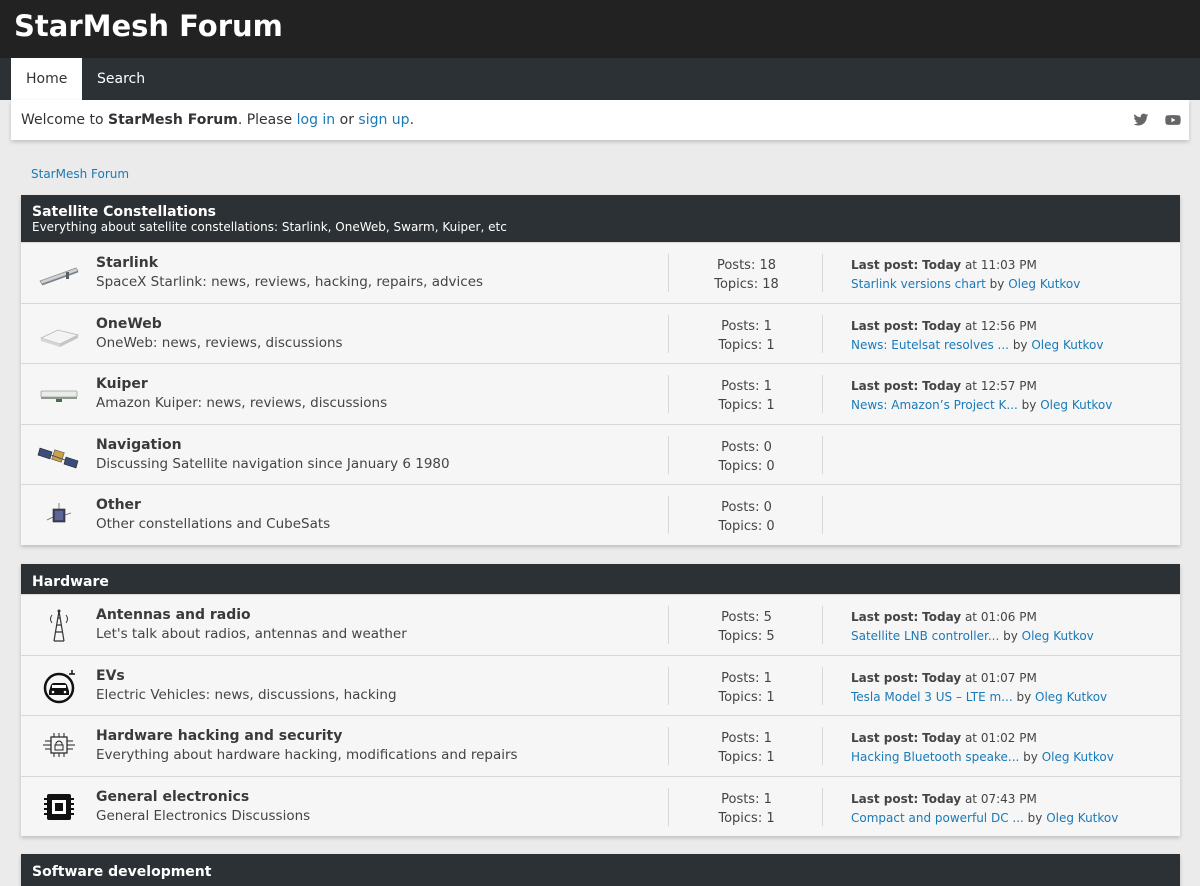 The image size is (1200, 886). Describe the element at coordinates (129, 324) in the screenshot. I see `forum-title: OneWeb` at that location.